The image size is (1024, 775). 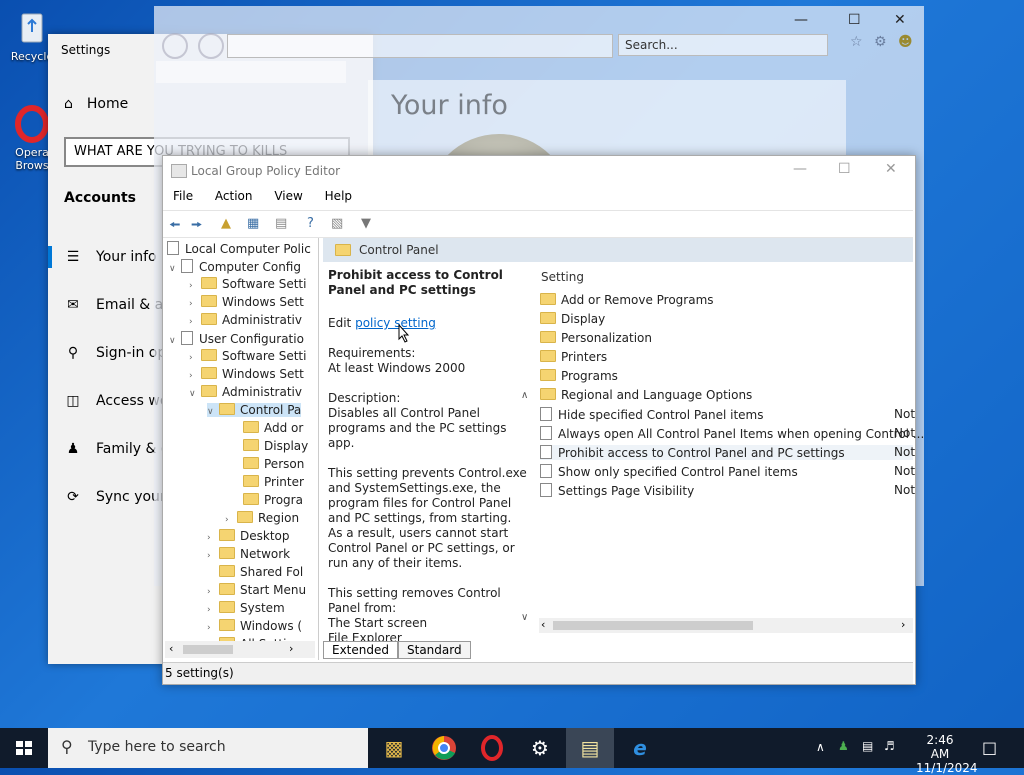 What do you see at coordinates (434, 650) in the screenshot?
I see `tab-standard: Standard` at bounding box center [434, 650].